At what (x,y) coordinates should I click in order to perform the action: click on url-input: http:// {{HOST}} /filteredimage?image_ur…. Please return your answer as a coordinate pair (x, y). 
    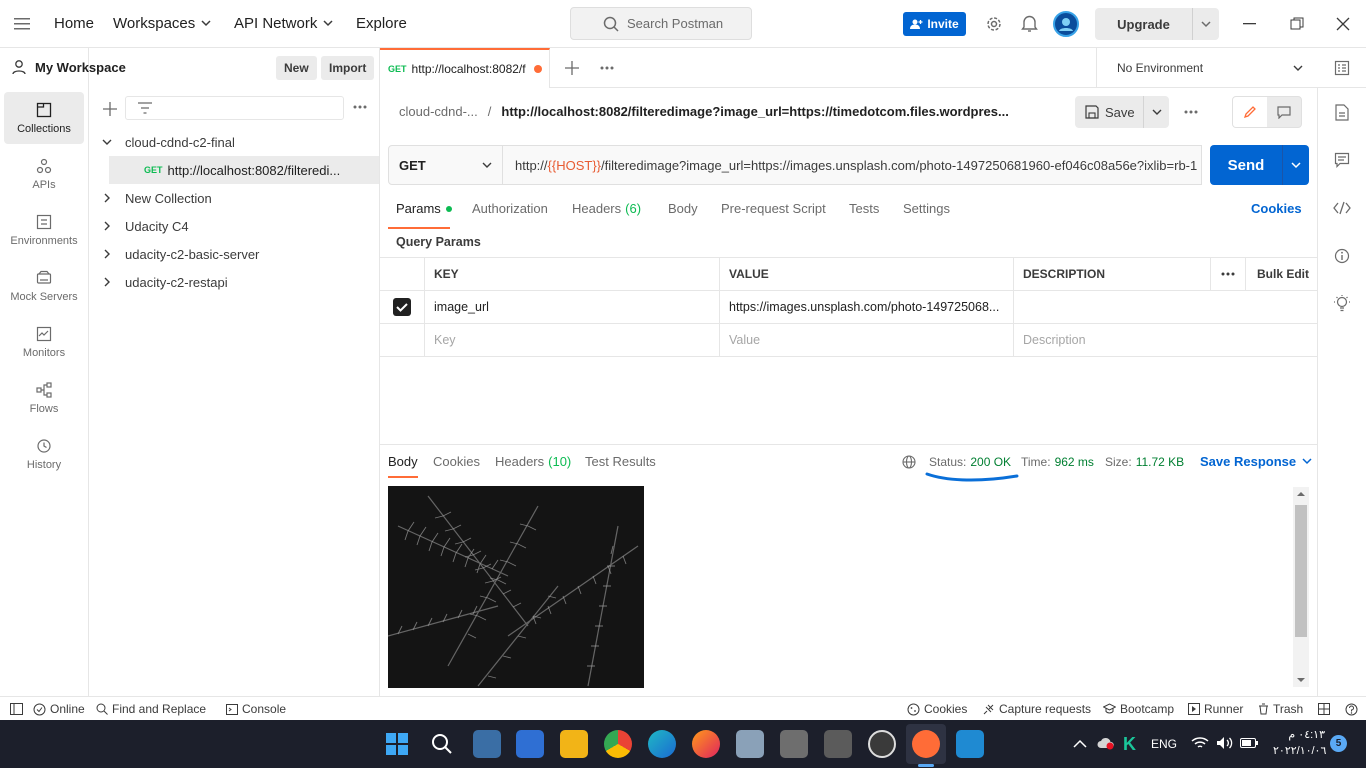
    Looking at the image, I should click on (852, 165).